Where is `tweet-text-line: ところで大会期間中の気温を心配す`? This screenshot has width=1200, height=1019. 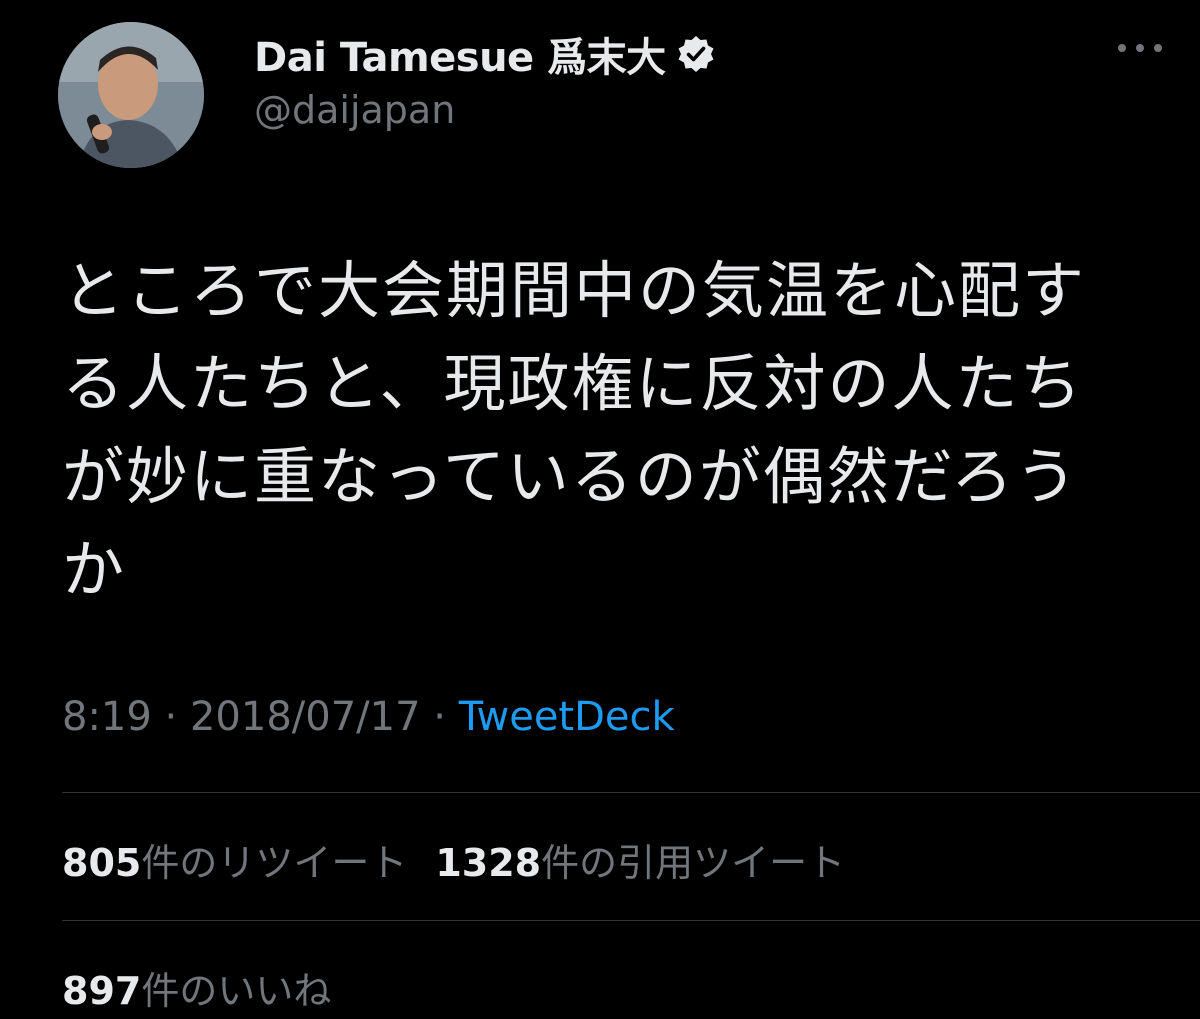 tweet-text-line: ところで大会期間中の気温を心配す is located at coordinates (574, 290).